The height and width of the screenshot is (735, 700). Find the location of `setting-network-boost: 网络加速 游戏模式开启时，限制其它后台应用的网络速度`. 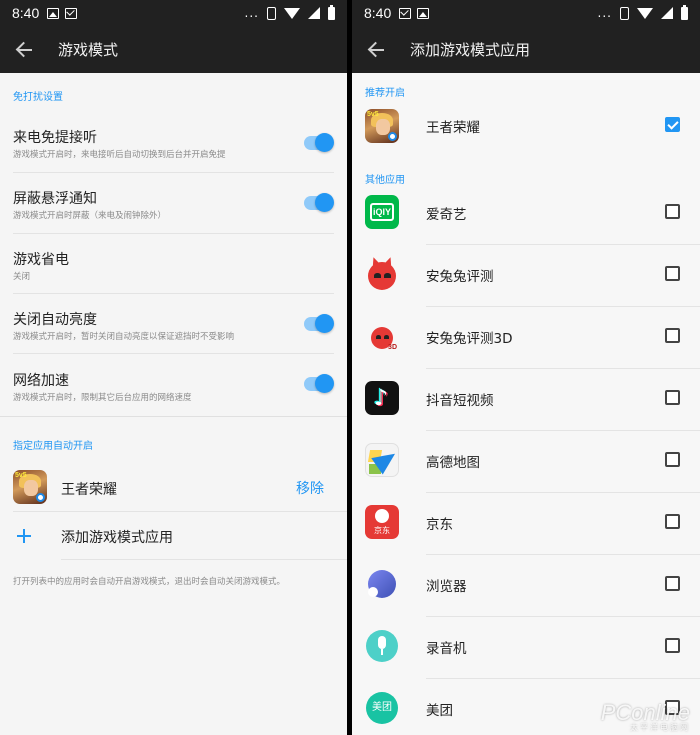

setting-network-boost: 网络加速 游戏模式开启时，限制其它后台应用的网络速度 is located at coordinates (173, 385).